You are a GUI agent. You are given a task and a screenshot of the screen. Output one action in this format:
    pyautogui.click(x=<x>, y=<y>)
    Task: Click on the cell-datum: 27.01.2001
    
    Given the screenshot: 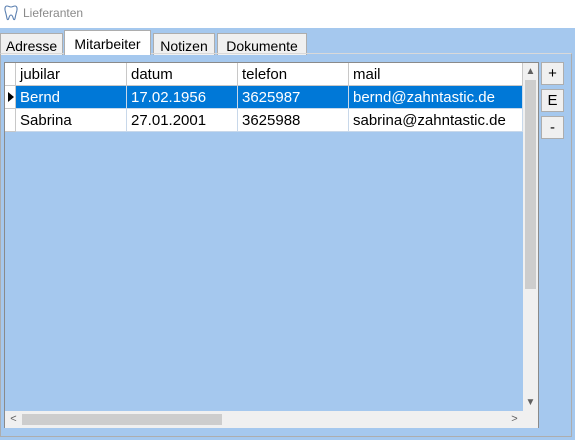 What is the action you would take?
    pyautogui.click(x=182, y=120)
    